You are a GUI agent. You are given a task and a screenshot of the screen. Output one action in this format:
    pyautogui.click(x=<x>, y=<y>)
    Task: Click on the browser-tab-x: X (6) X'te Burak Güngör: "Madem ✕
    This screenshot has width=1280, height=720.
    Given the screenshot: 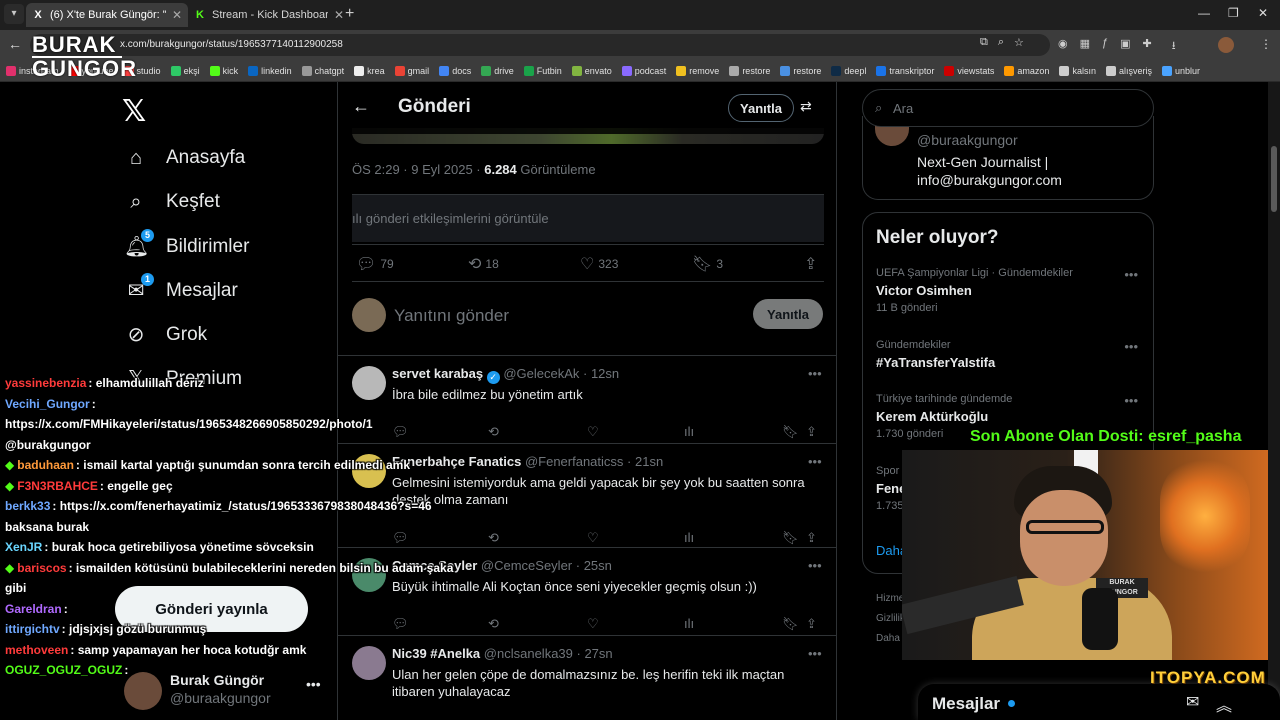 What is the action you would take?
    pyautogui.click(x=107, y=15)
    